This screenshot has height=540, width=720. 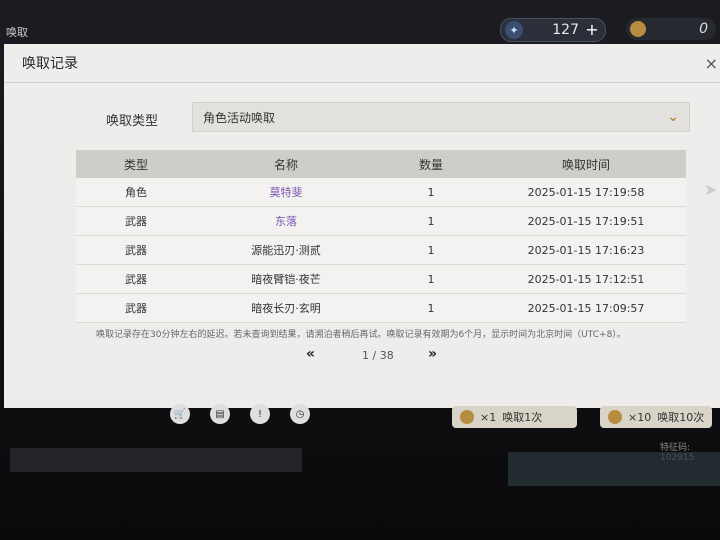 I want to click on col-name: 名称, so click(x=285, y=164).